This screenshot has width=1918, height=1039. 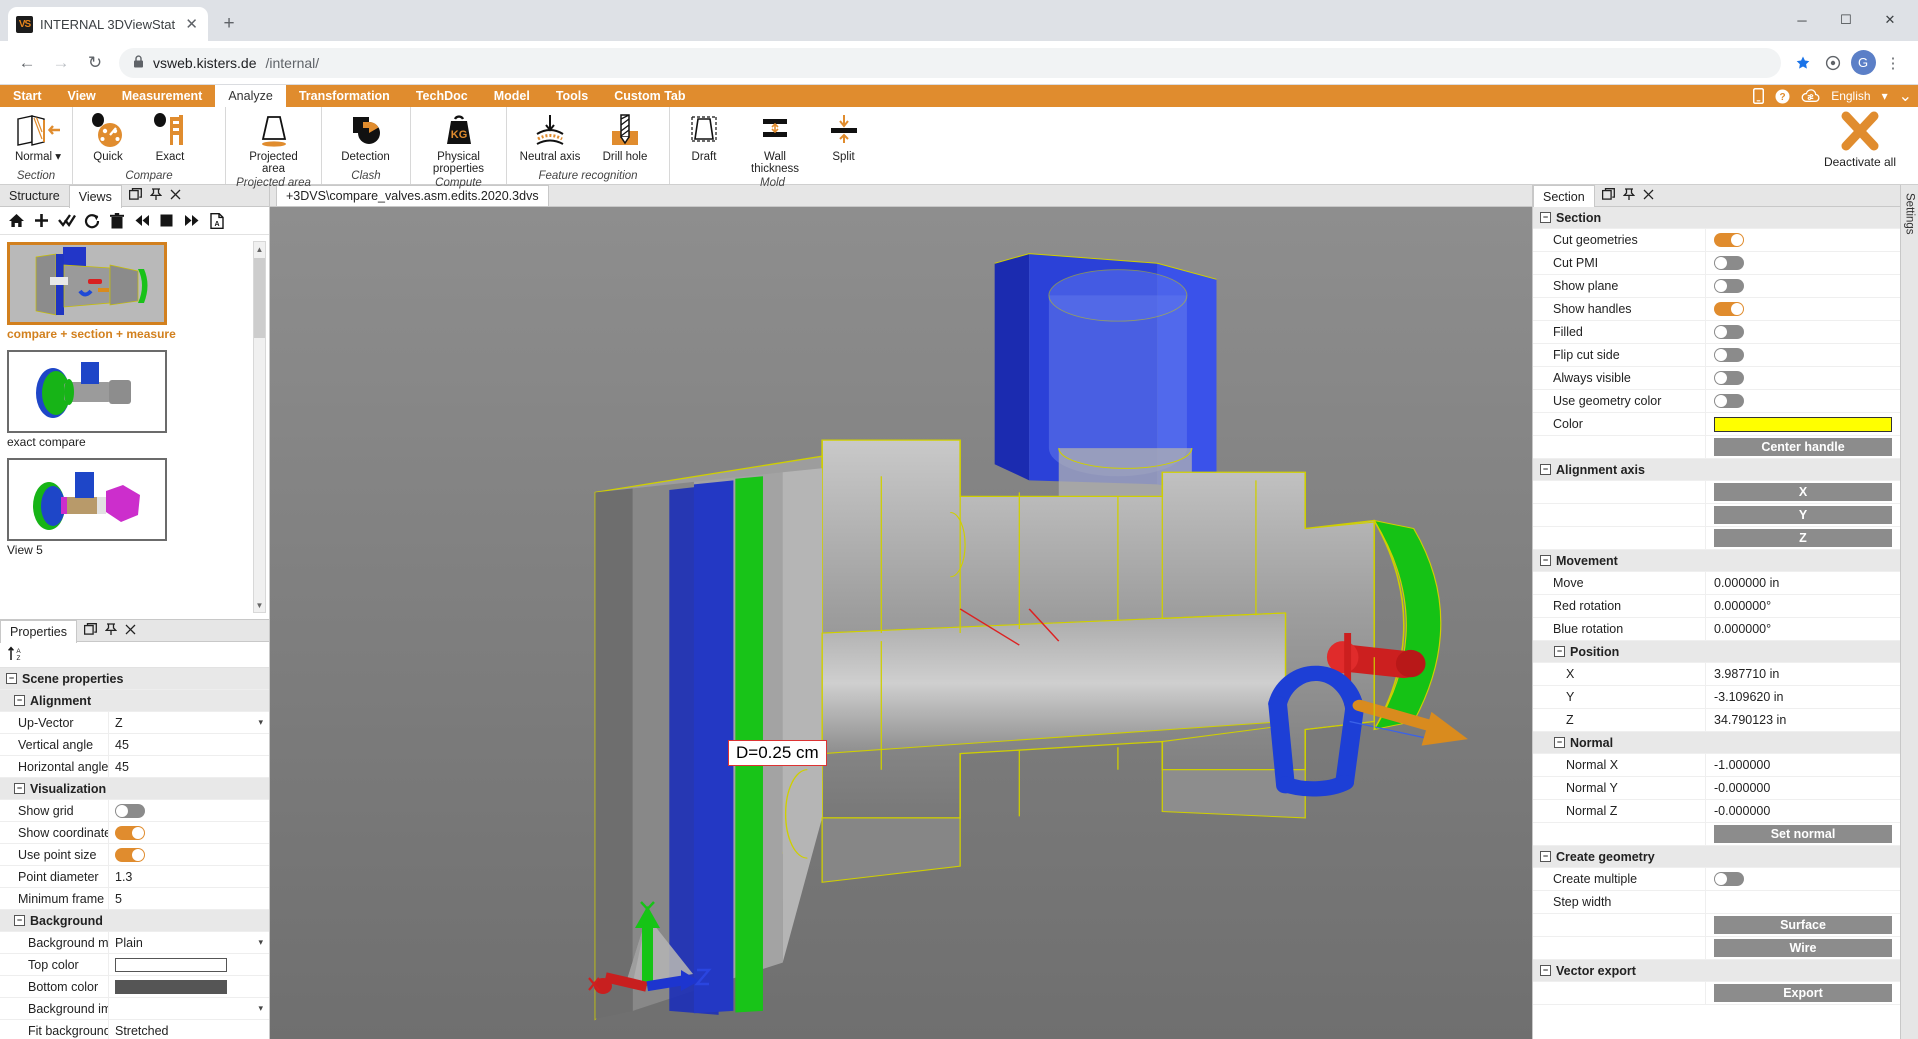 What do you see at coordinates (1782, 96) in the screenshot?
I see `help-icon: ?` at bounding box center [1782, 96].